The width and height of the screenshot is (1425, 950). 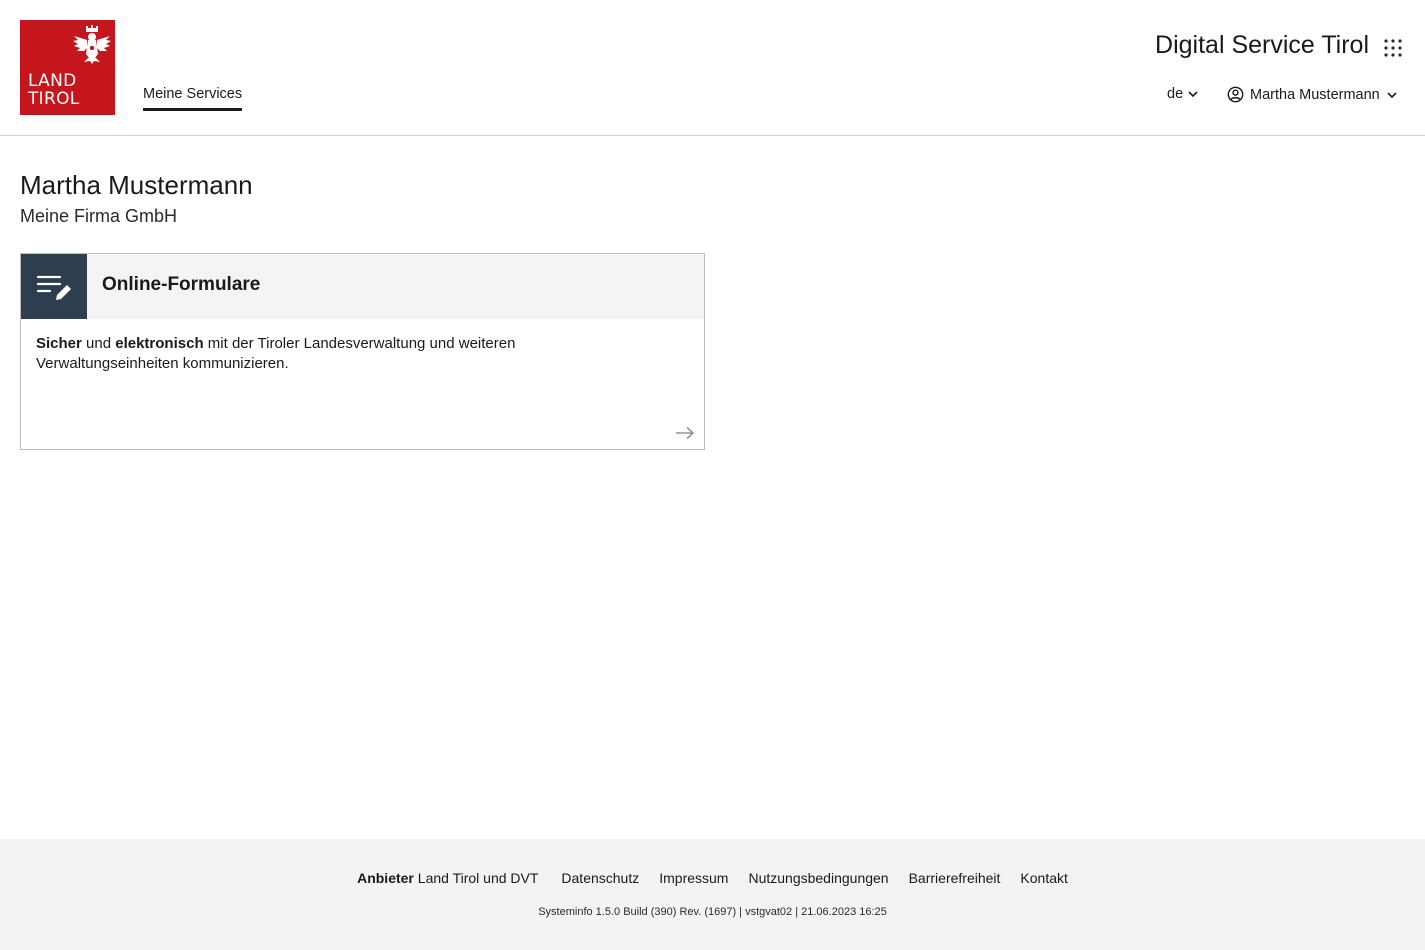 I want to click on form-edit-icon, so click(x=53, y=287).